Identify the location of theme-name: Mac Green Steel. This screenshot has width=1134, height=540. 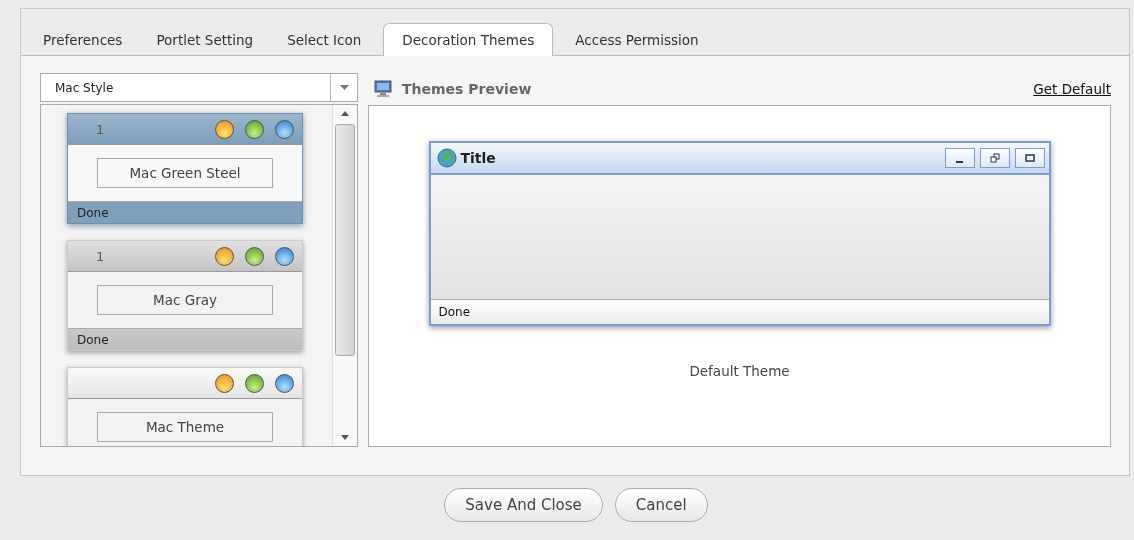
(185, 173).